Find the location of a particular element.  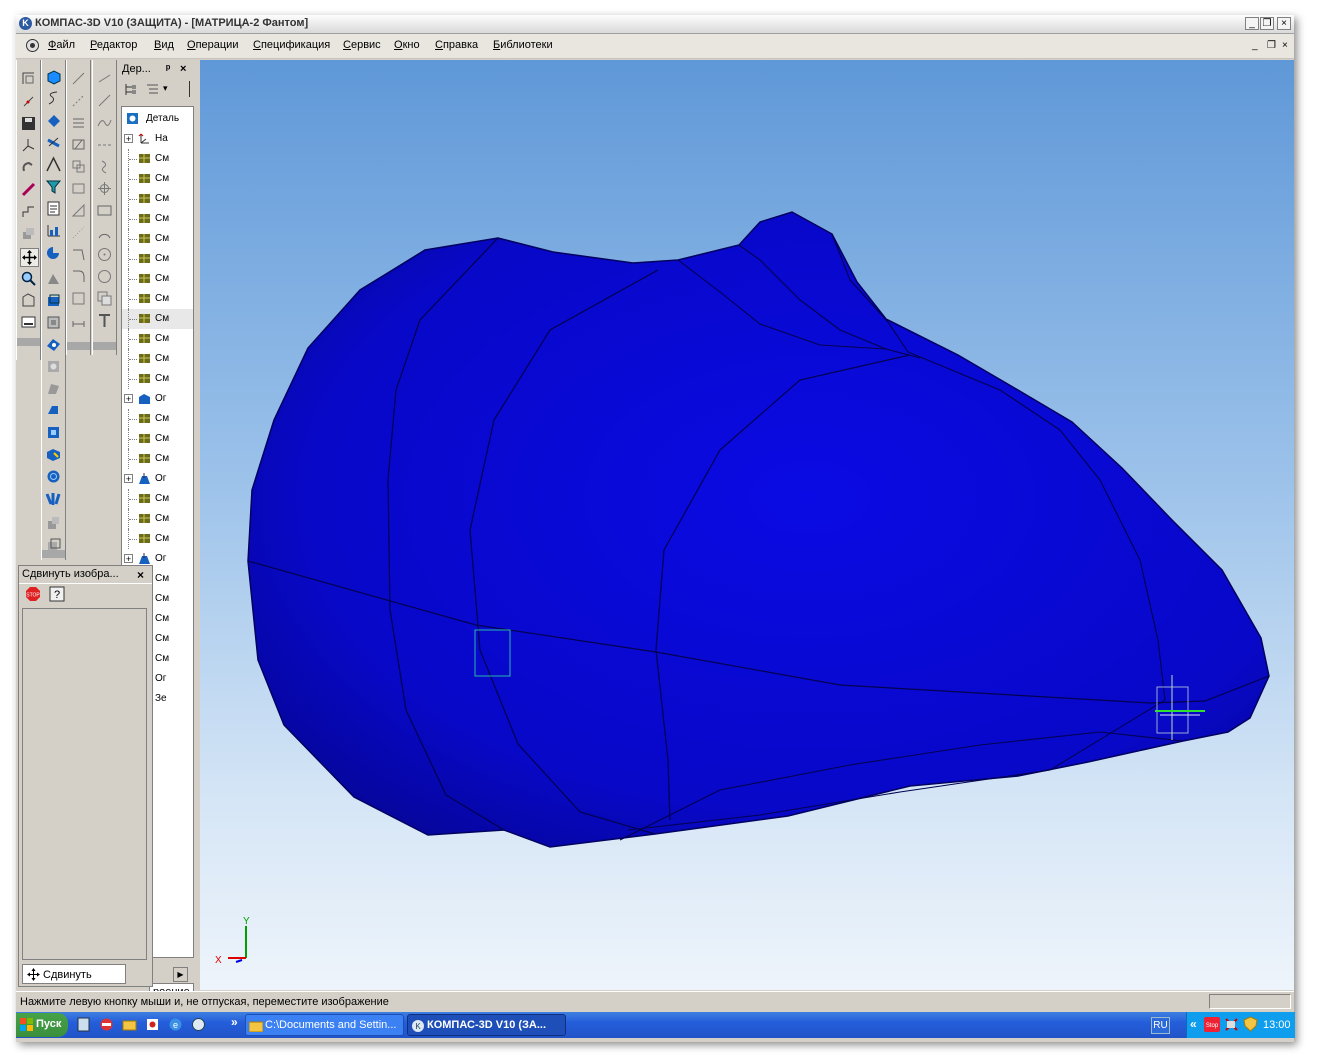

angle-icon is located at coordinates (78, 210).